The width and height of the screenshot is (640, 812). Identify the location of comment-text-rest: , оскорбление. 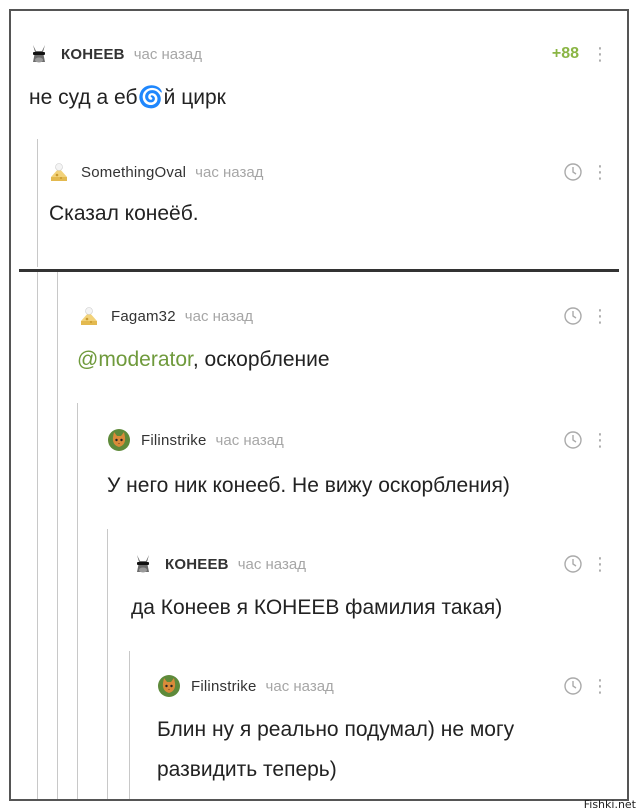
(261, 359).